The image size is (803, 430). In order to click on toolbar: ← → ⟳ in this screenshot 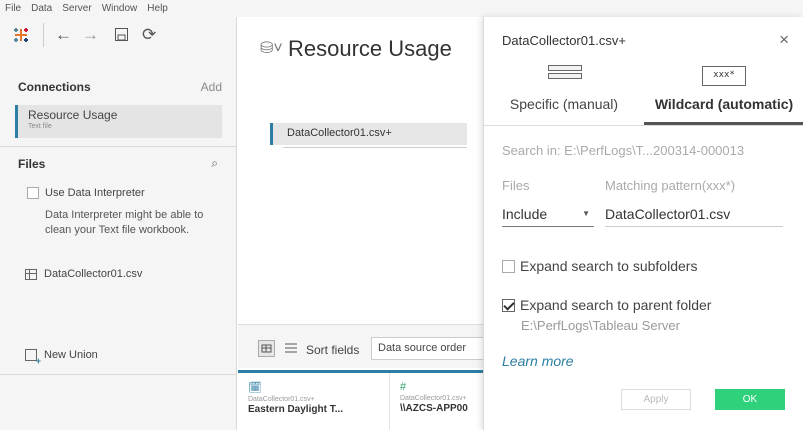, I will do `click(118, 37)`.